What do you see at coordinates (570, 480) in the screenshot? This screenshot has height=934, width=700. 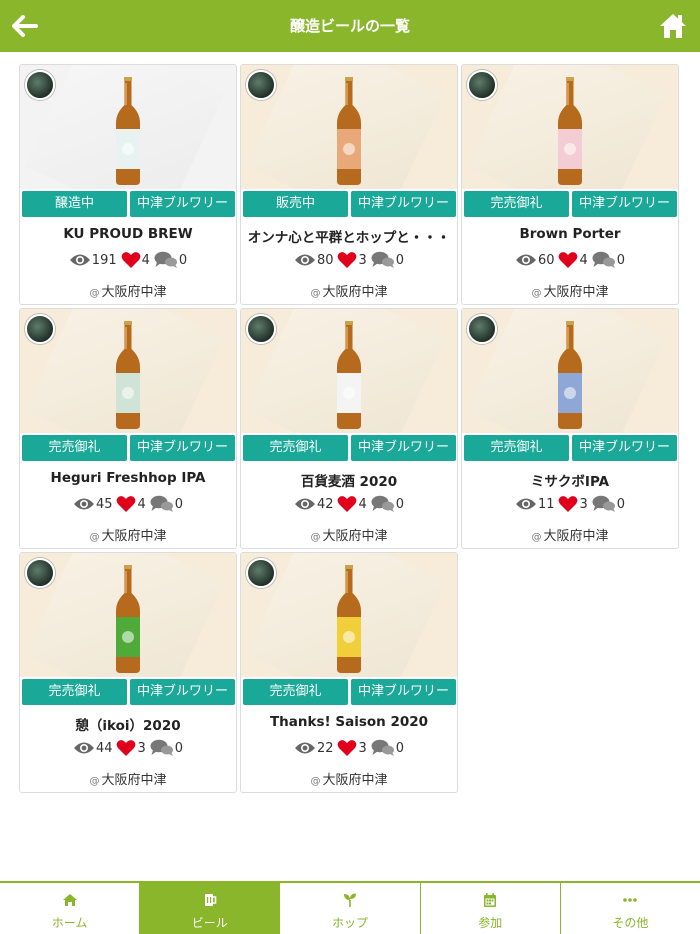 I see `beer-name: ミサクボIPA` at bounding box center [570, 480].